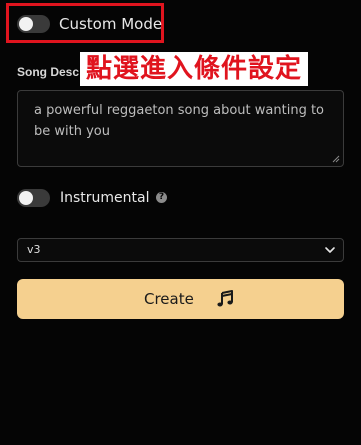 The width and height of the screenshot is (361, 445). What do you see at coordinates (33, 24) in the screenshot?
I see `custom-mode-toggle` at bounding box center [33, 24].